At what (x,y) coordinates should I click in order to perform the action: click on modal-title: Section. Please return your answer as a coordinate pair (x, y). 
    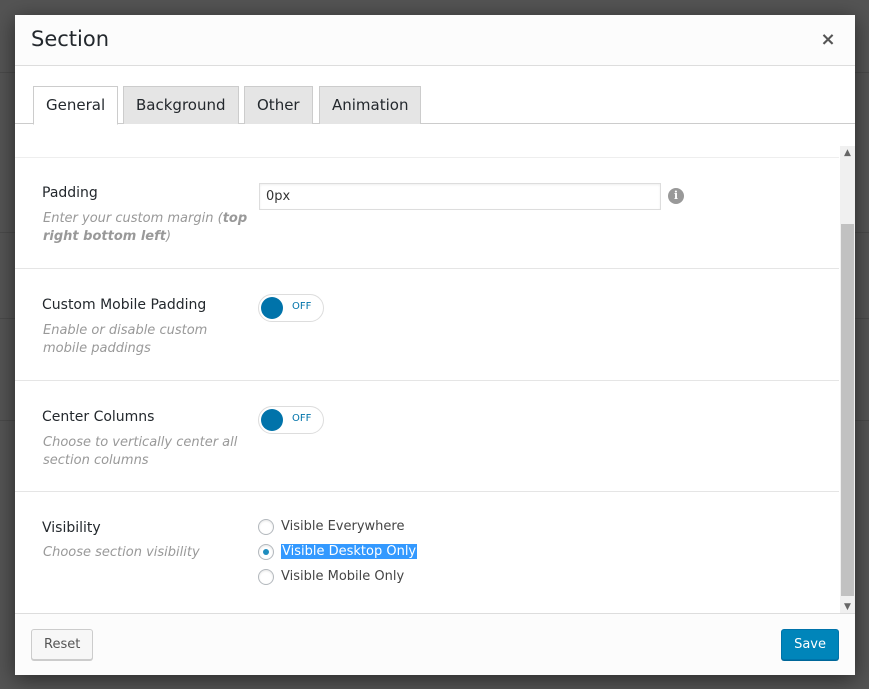
    Looking at the image, I should click on (70, 39).